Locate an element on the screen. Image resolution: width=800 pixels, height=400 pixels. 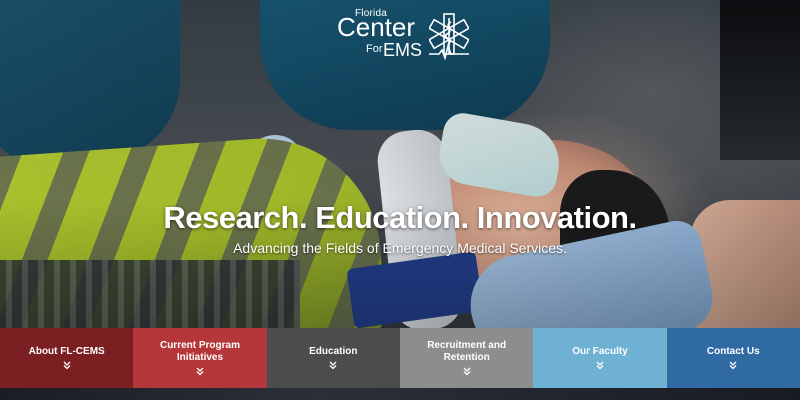
nav-tile-education: Education is located at coordinates (333, 358).